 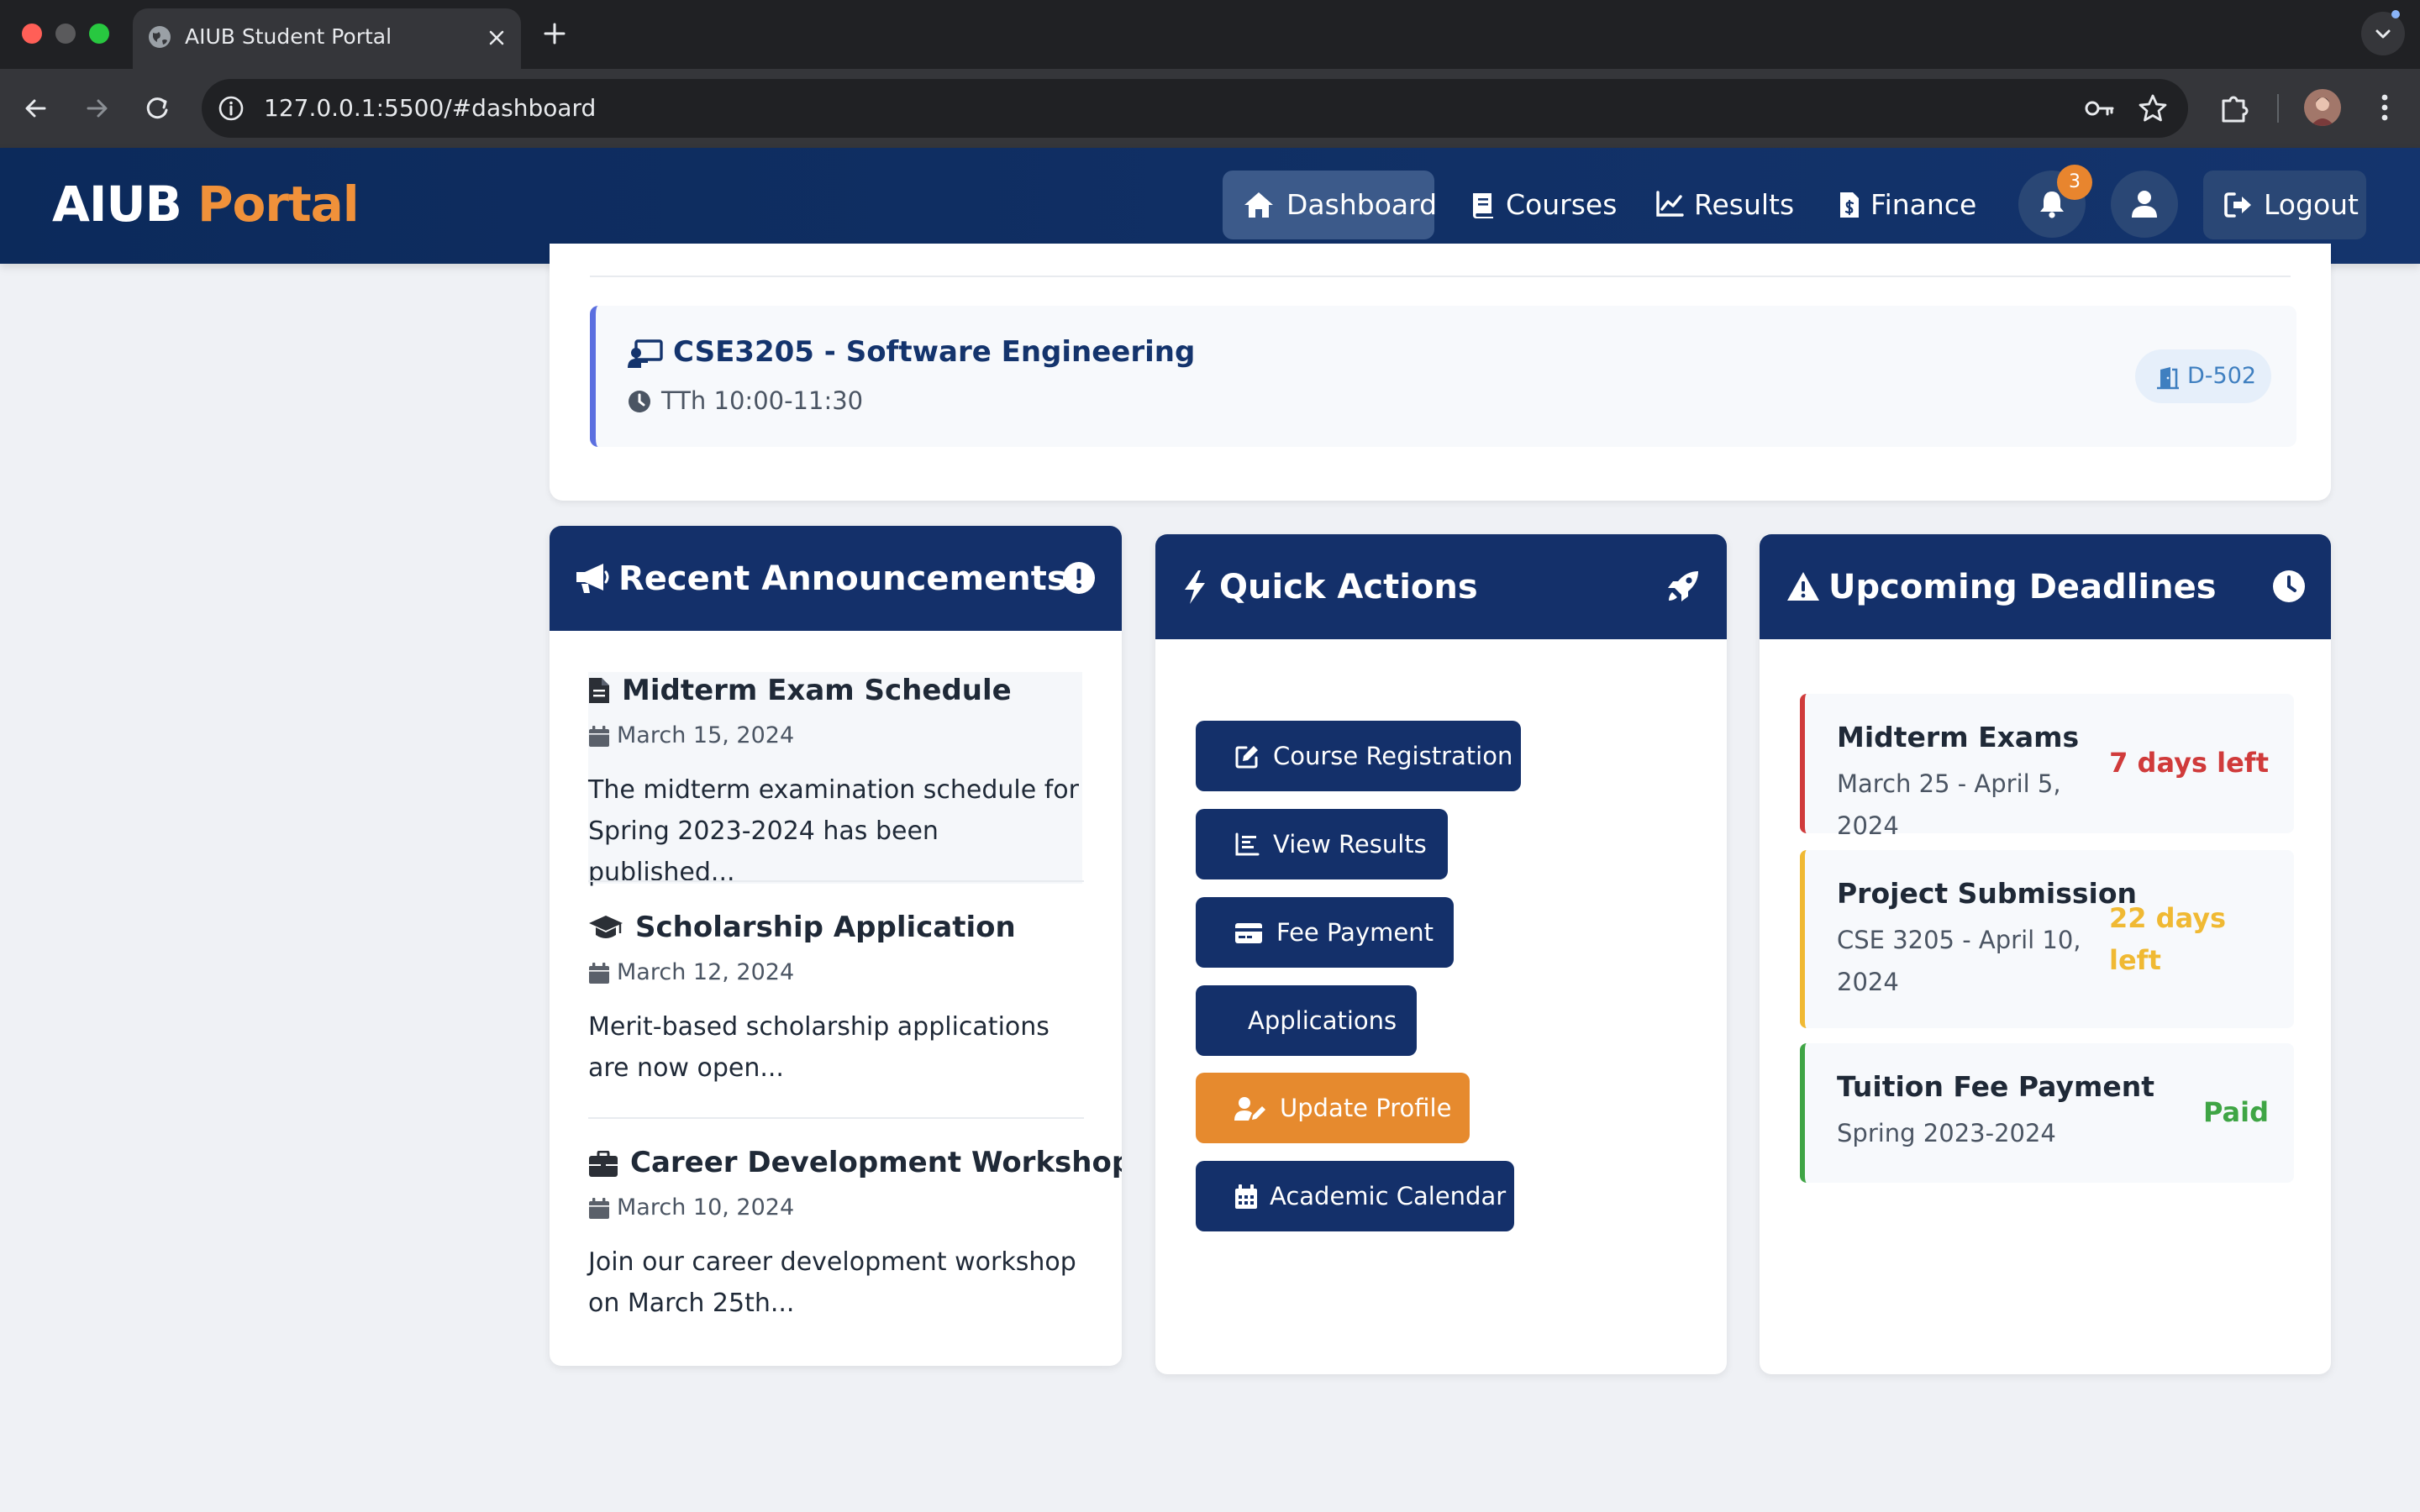 I want to click on nav-courses: Courses, so click(x=1536, y=205).